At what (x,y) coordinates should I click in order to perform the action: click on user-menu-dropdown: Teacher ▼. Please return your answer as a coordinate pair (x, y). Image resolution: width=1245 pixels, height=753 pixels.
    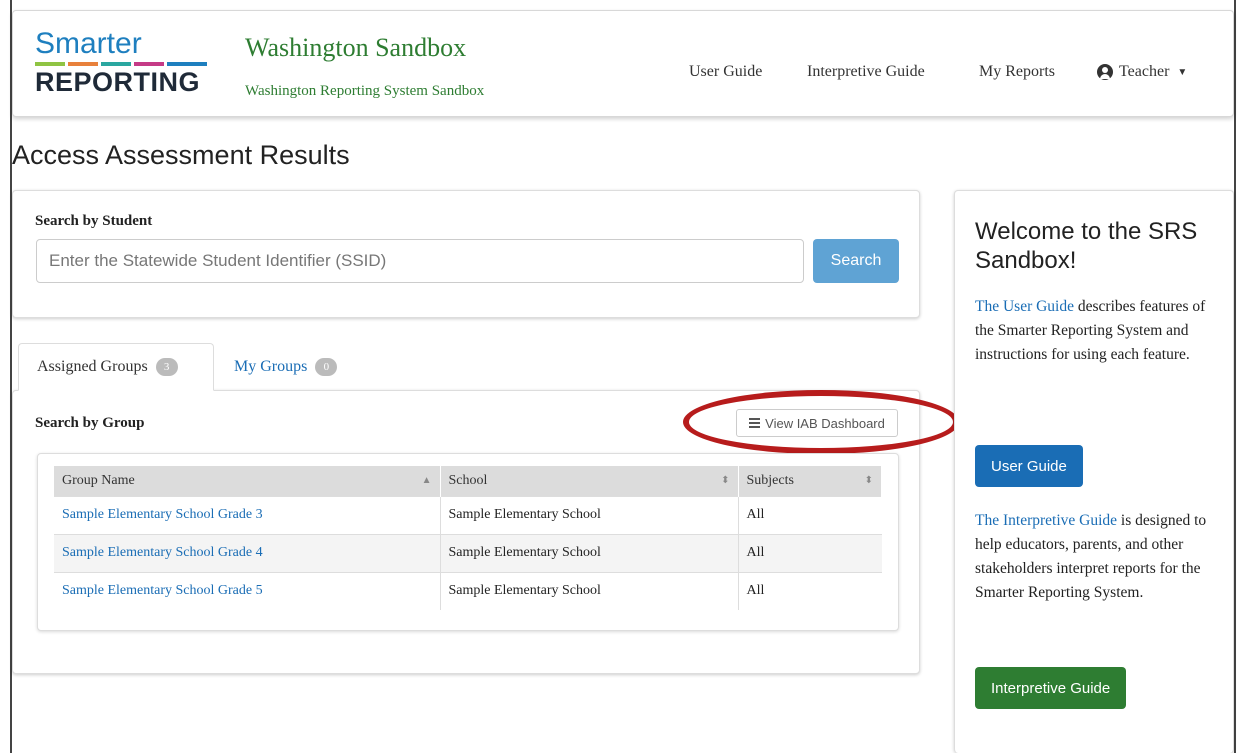
    Looking at the image, I should click on (1142, 72).